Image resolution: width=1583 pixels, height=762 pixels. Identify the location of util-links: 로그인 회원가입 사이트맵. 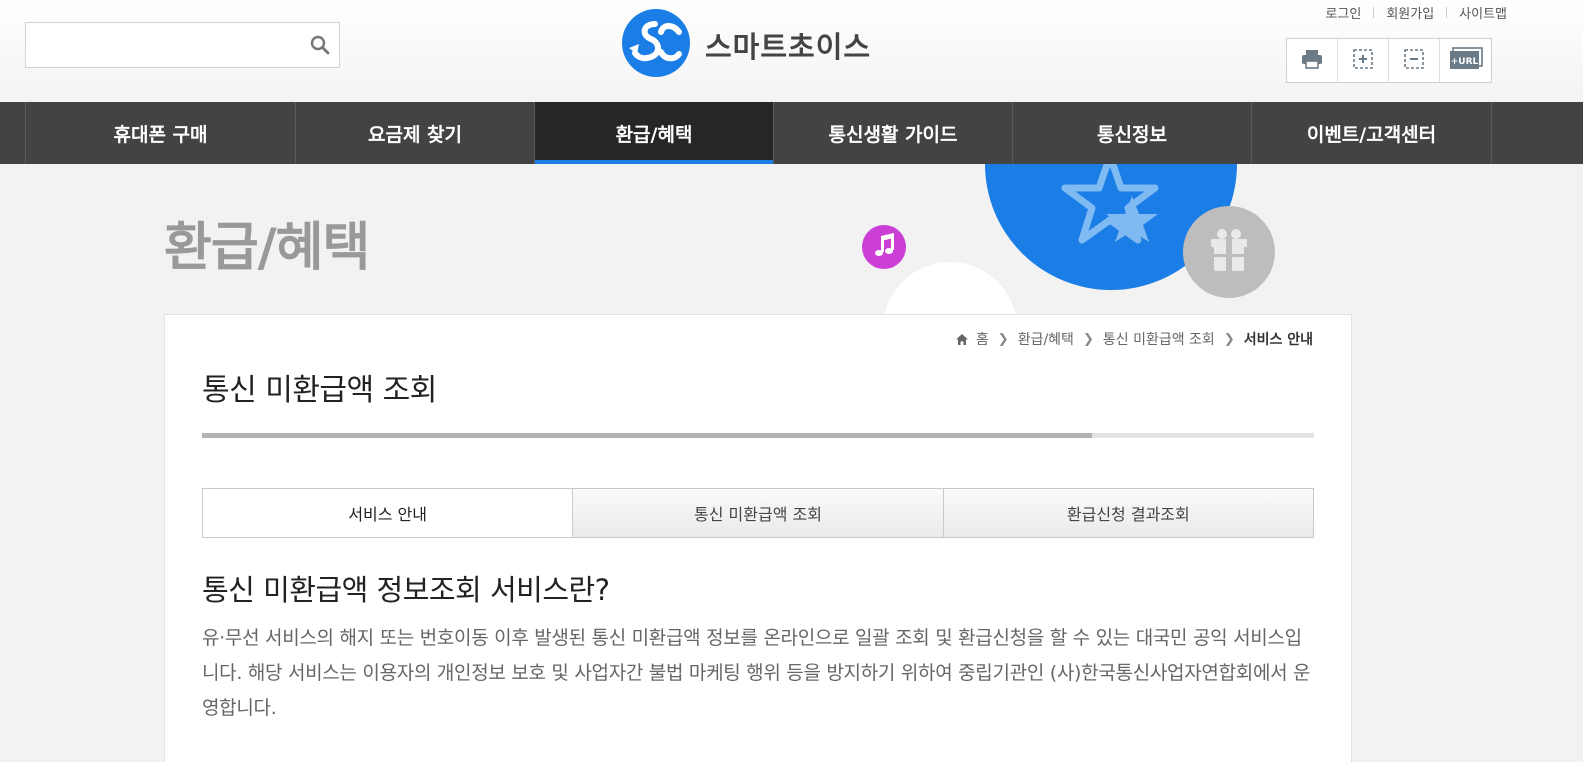
(1416, 12).